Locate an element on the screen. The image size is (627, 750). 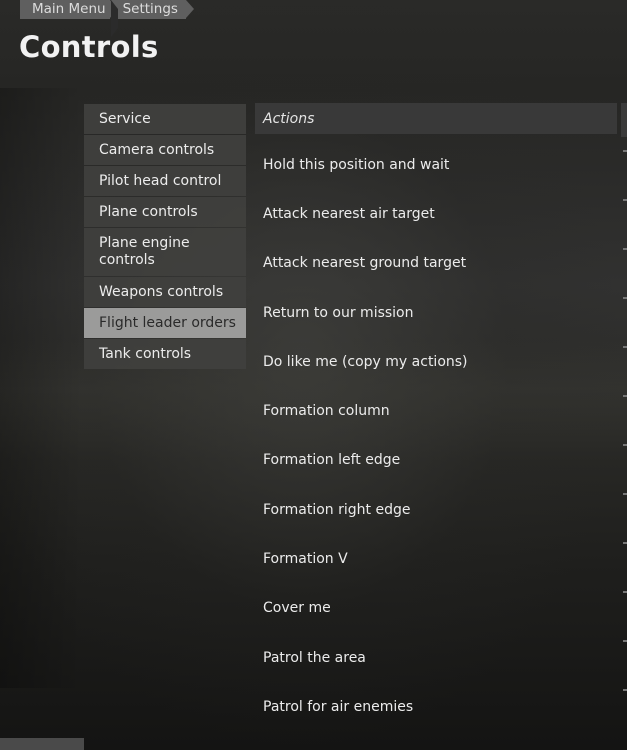
action-attack-ground-target: Attack nearest ground target is located at coordinates (436, 263).